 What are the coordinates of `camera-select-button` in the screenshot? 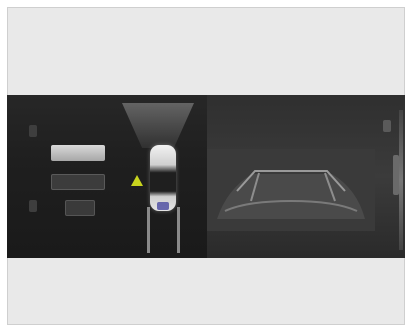 It's located at (78, 182).